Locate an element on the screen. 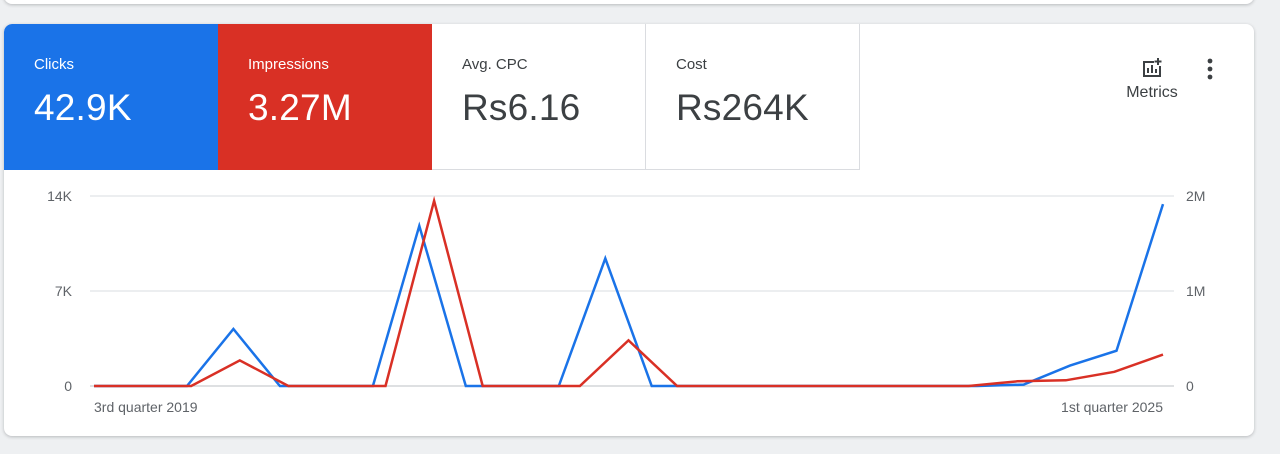  y-right-tick-bottom: 0 is located at coordinates (1190, 386).